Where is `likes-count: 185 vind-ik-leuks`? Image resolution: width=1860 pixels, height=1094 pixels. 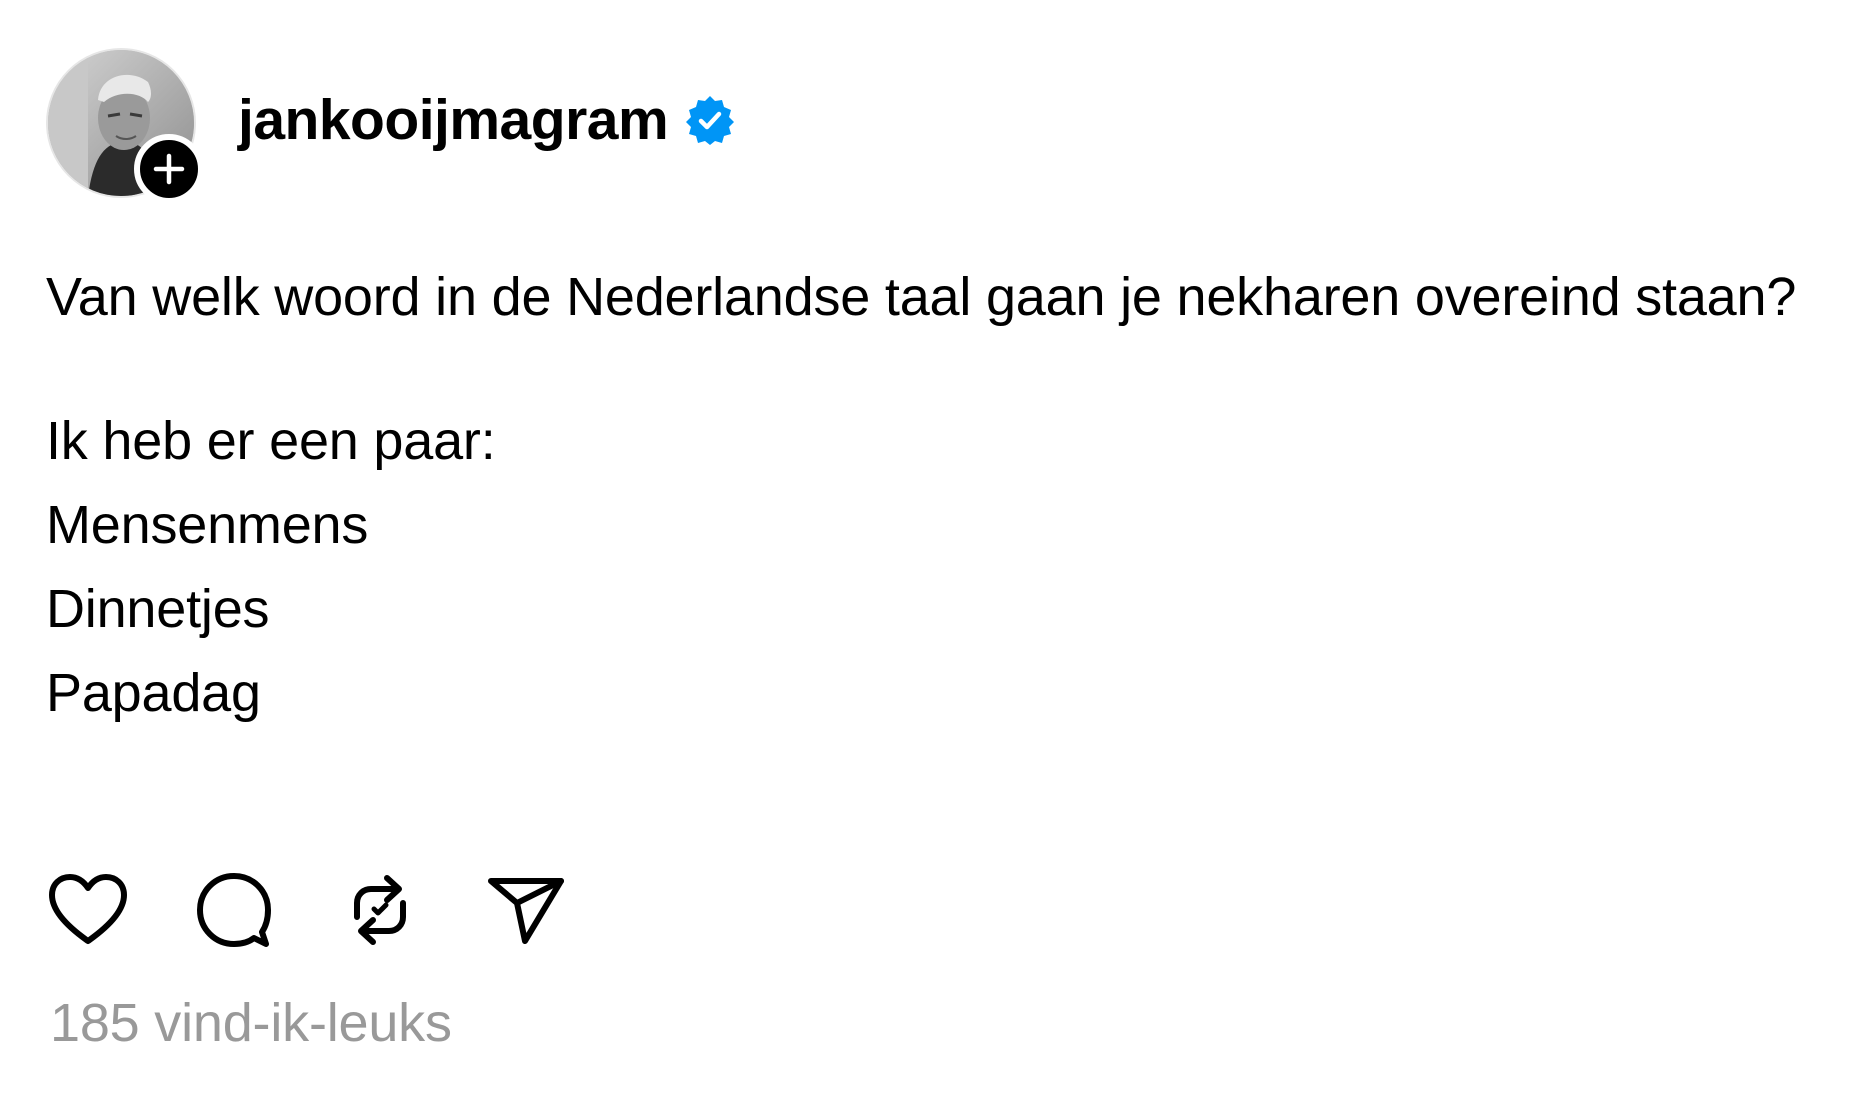 likes-count: 185 vind-ik-leuks is located at coordinates (251, 1023).